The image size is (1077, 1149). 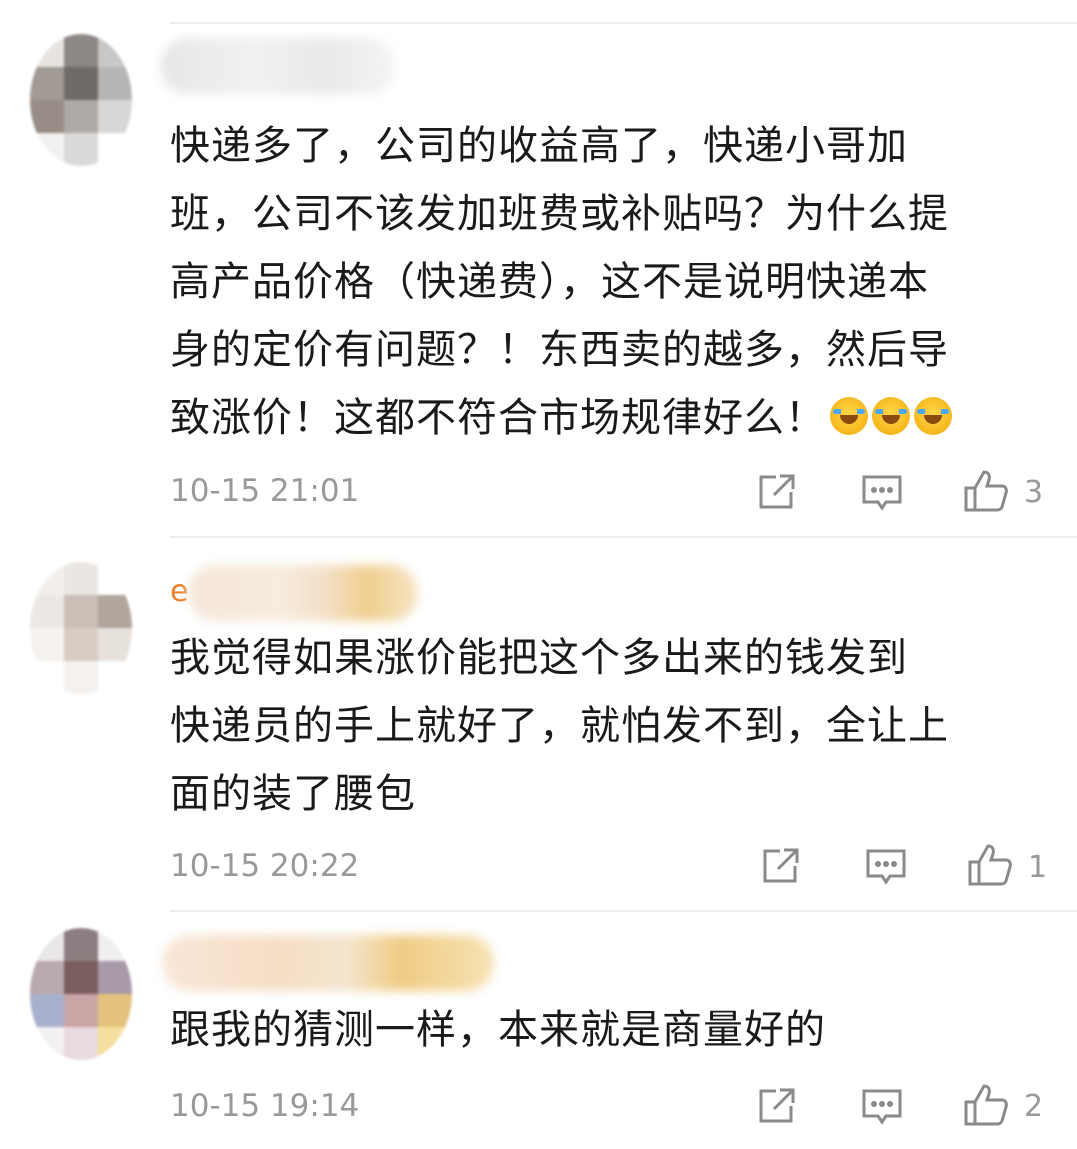 What do you see at coordinates (498, 1030) in the screenshot?
I see `comment-text: 跟我的猜测一样，本来就是商量好的` at bounding box center [498, 1030].